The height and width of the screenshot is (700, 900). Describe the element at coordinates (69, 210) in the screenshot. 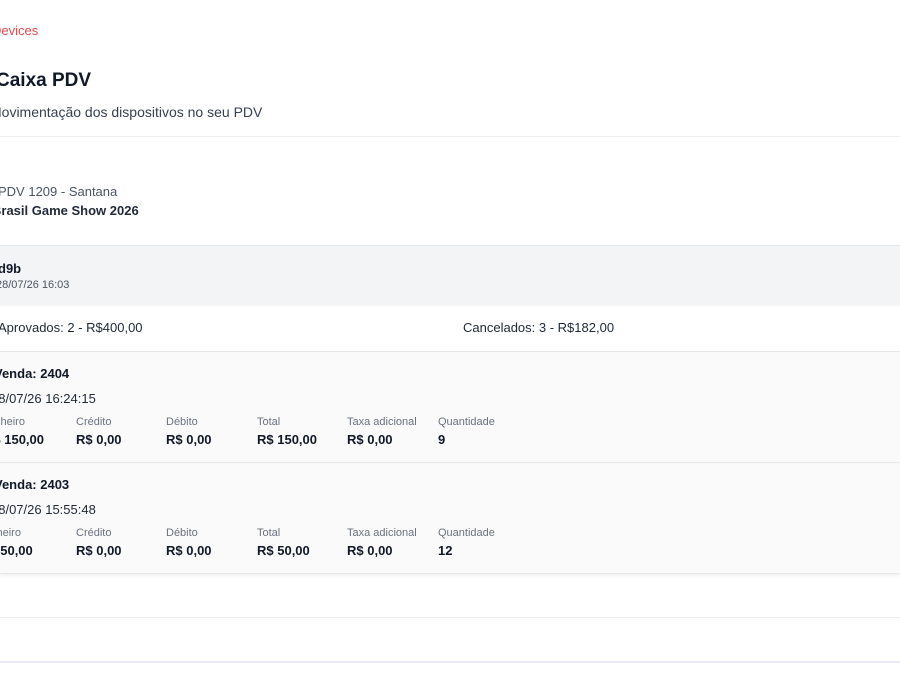

I see `pdv-event-name: Brasil Game Show 2026` at that location.